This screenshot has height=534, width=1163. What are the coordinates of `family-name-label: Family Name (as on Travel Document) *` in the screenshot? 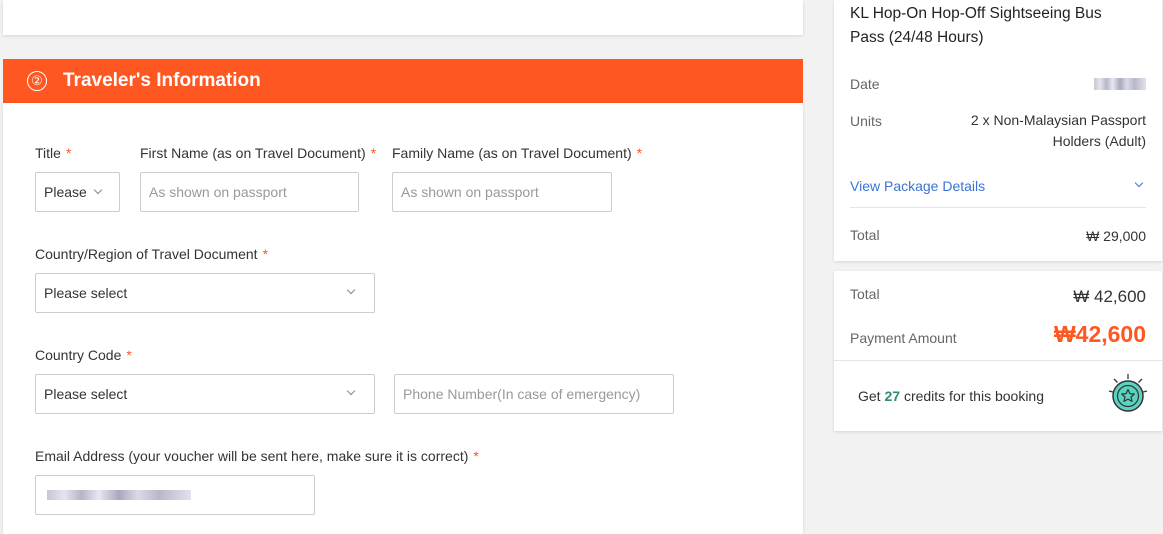 It's located at (517, 153).